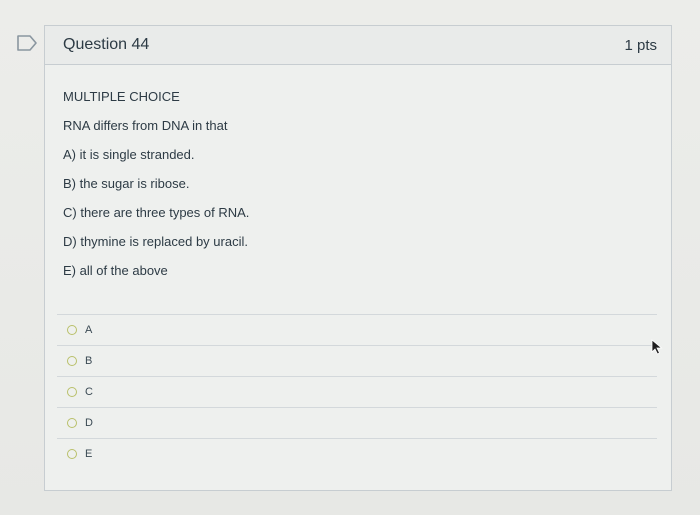 The height and width of the screenshot is (515, 700). What do you see at coordinates (89, 361) in the screenshot?
I see `answer-label: B` at bounding box center [89, 361].